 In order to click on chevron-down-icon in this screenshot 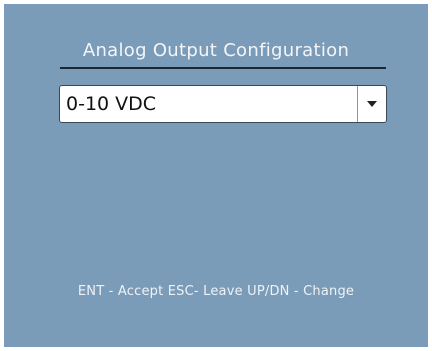, I will do `click(372, 104)`.